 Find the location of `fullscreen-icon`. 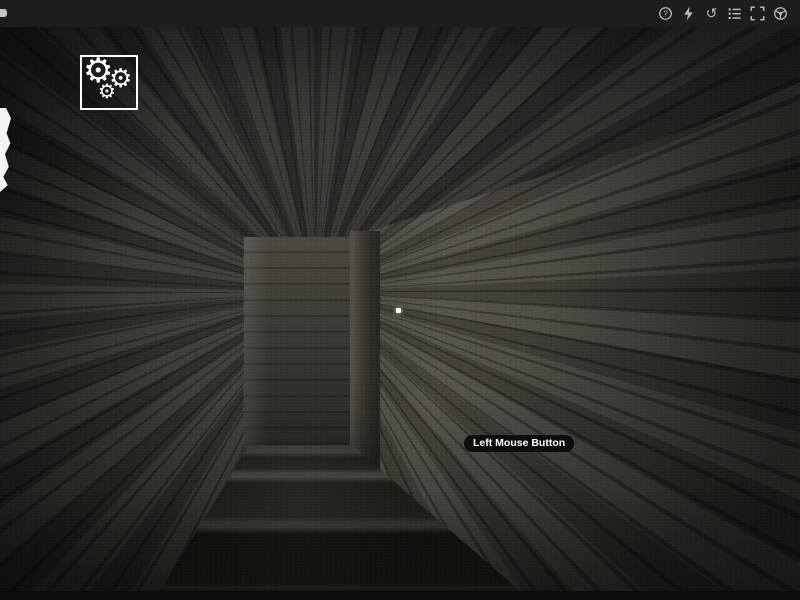

fullscreen-icon is located at coordinates (757, 13).